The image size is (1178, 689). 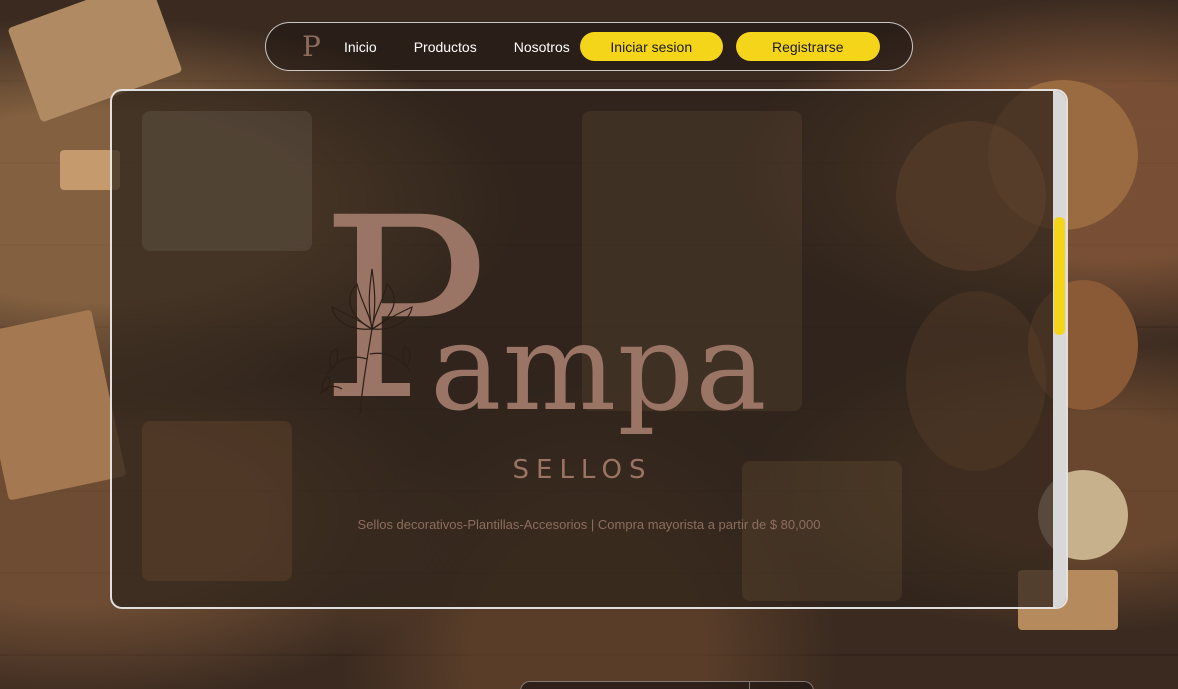 I want to click on login-button: Iniciar sesion, so click(x=651, y=46).